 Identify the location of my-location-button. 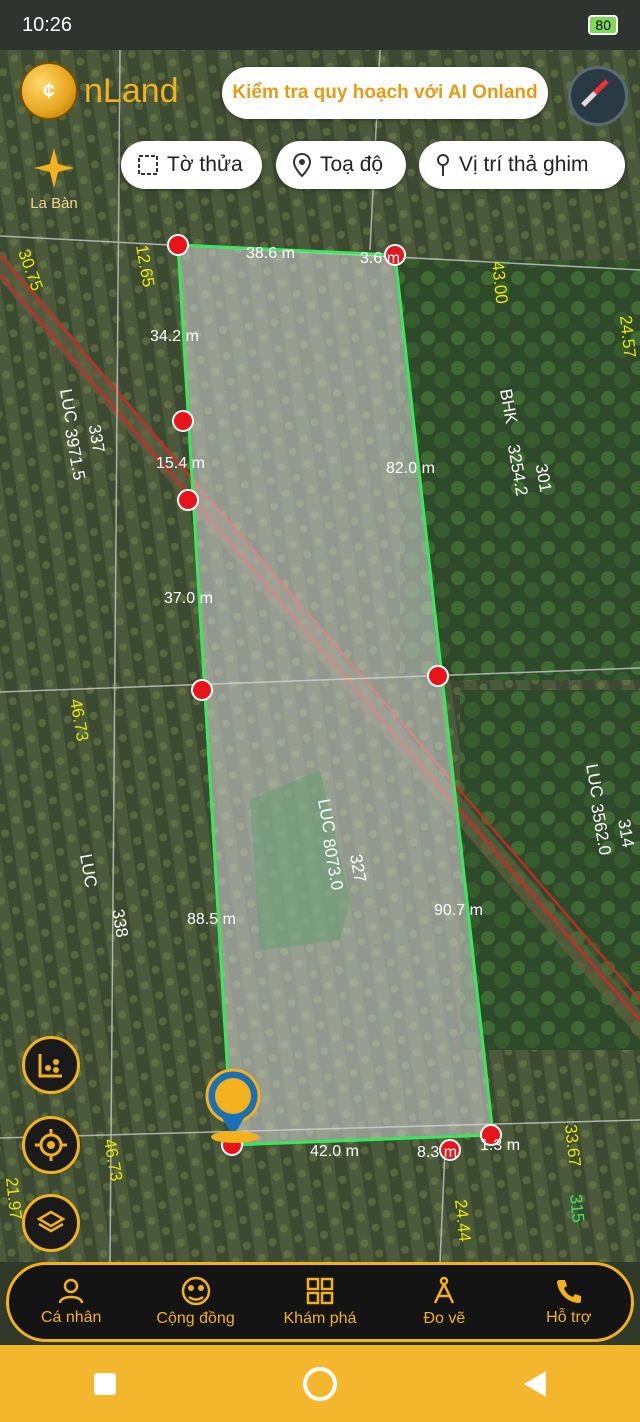
(51, 1145).